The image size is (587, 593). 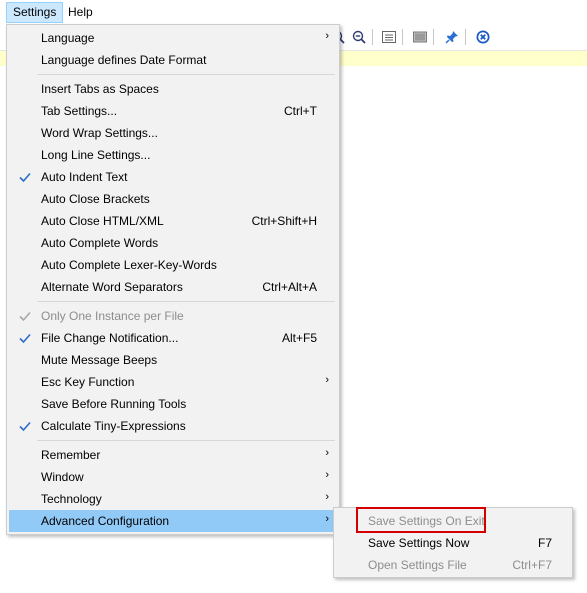 I want to click on menu-item-label: Auto Indent Text, so click(x=84, y=177).